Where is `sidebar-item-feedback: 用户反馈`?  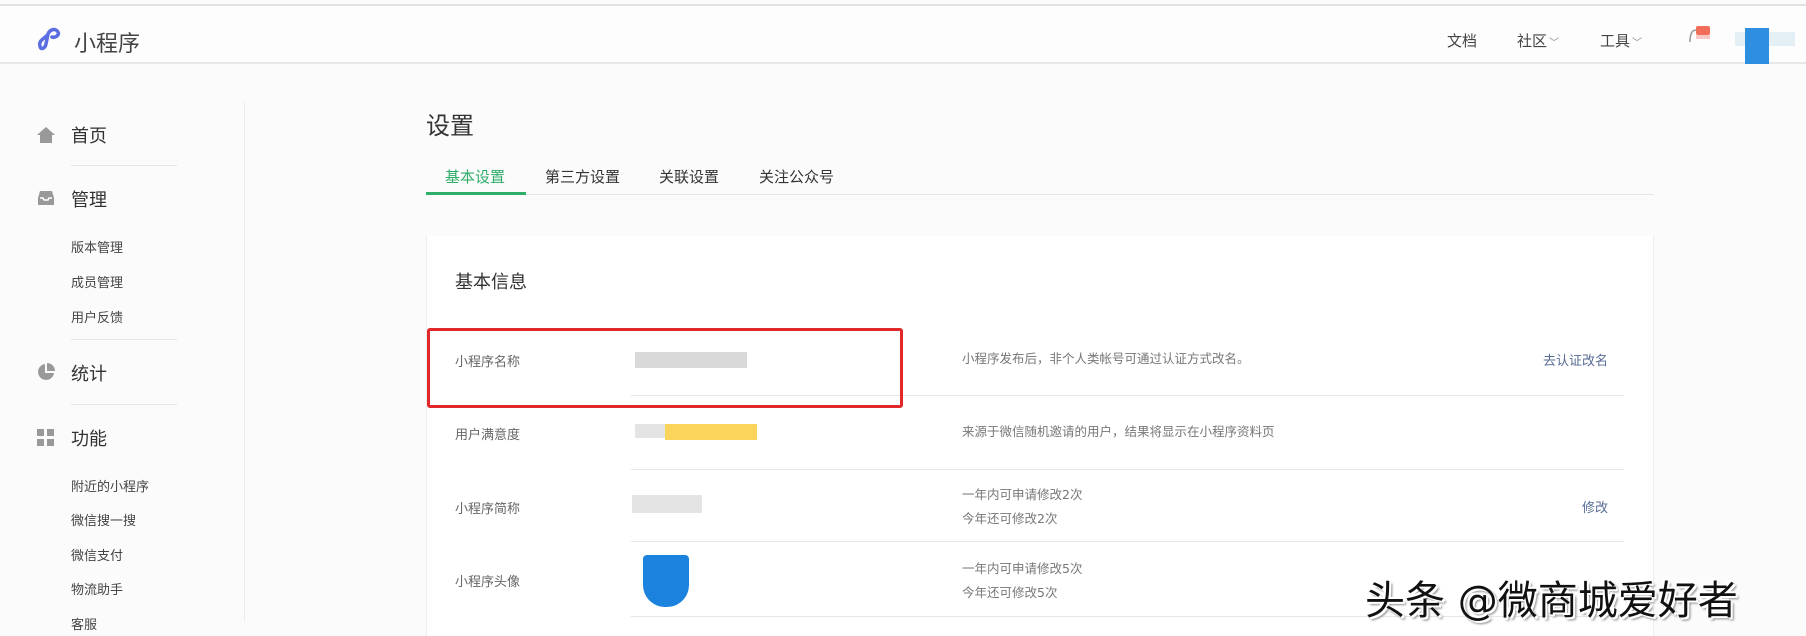
sidebar-item-feedback: 用户反馈 is located at coordinates (97, 316).